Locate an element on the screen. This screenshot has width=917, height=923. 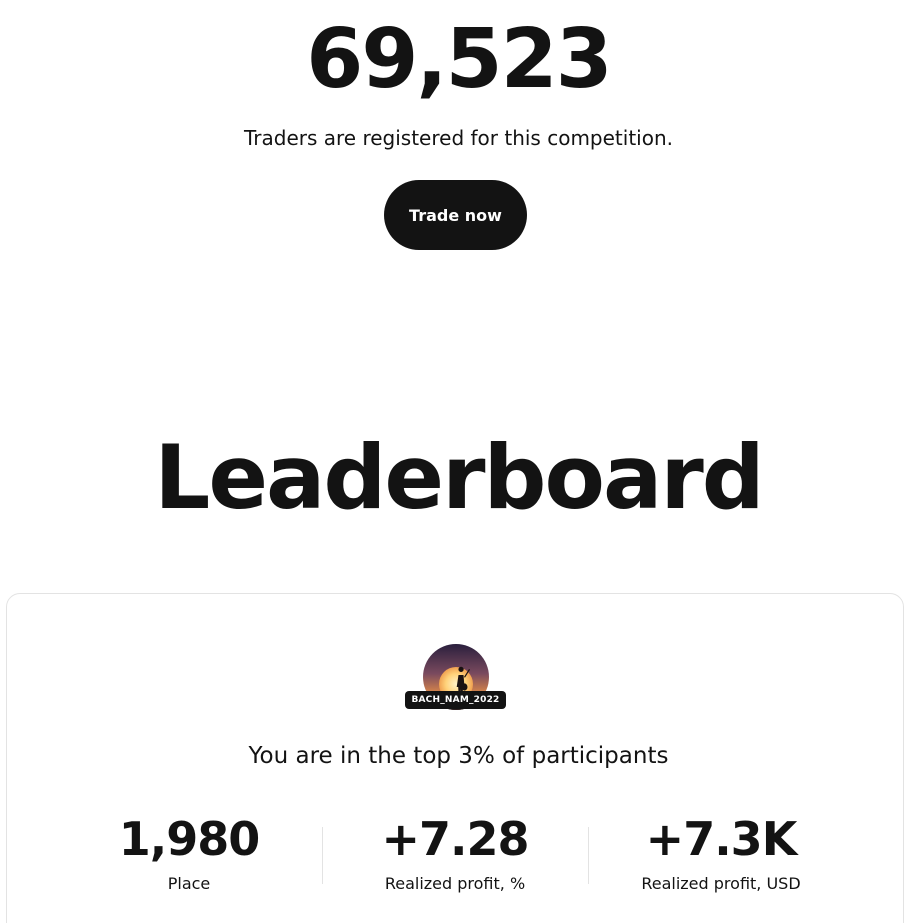
registered-count: 69,523 is located at coordinates (459, 59).